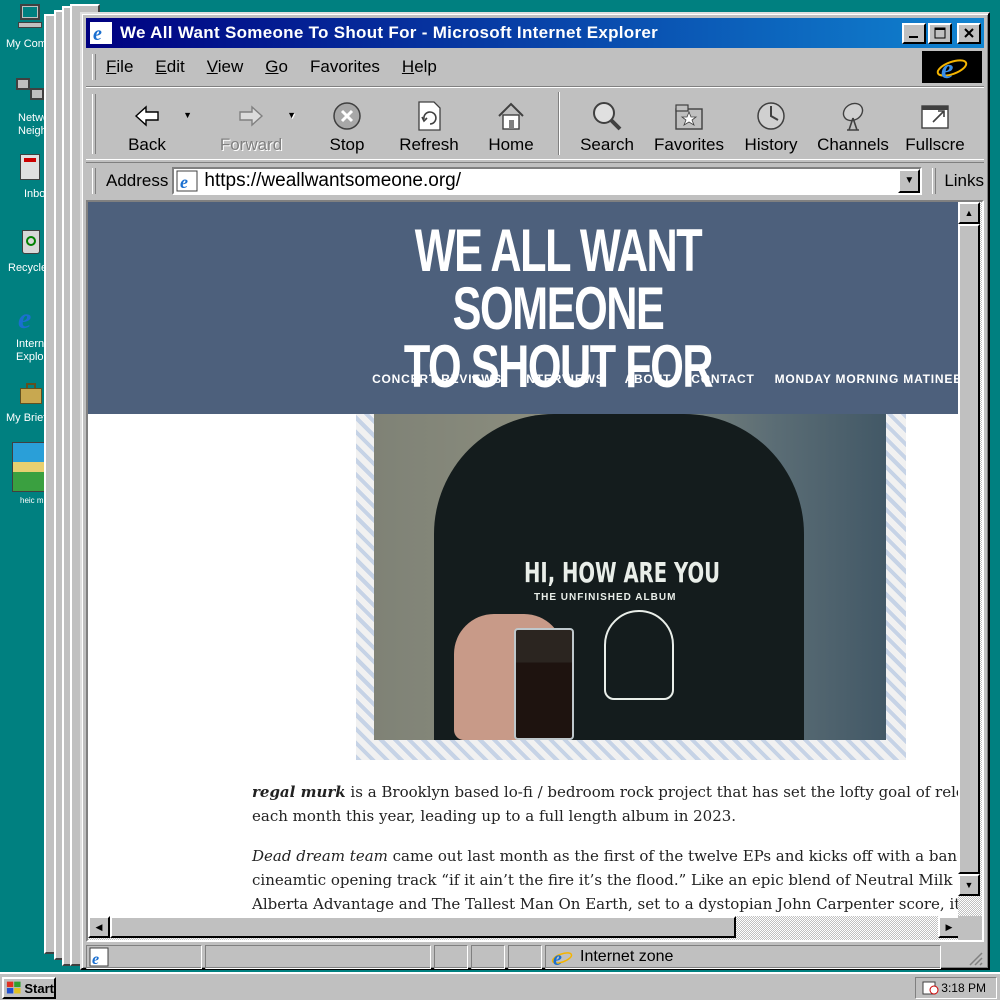 The image size is (1000, 1000). What do you see at coordinates (607, 144) in the screenshot?
I see `search-label: Search` at bounding box center [607, 144].